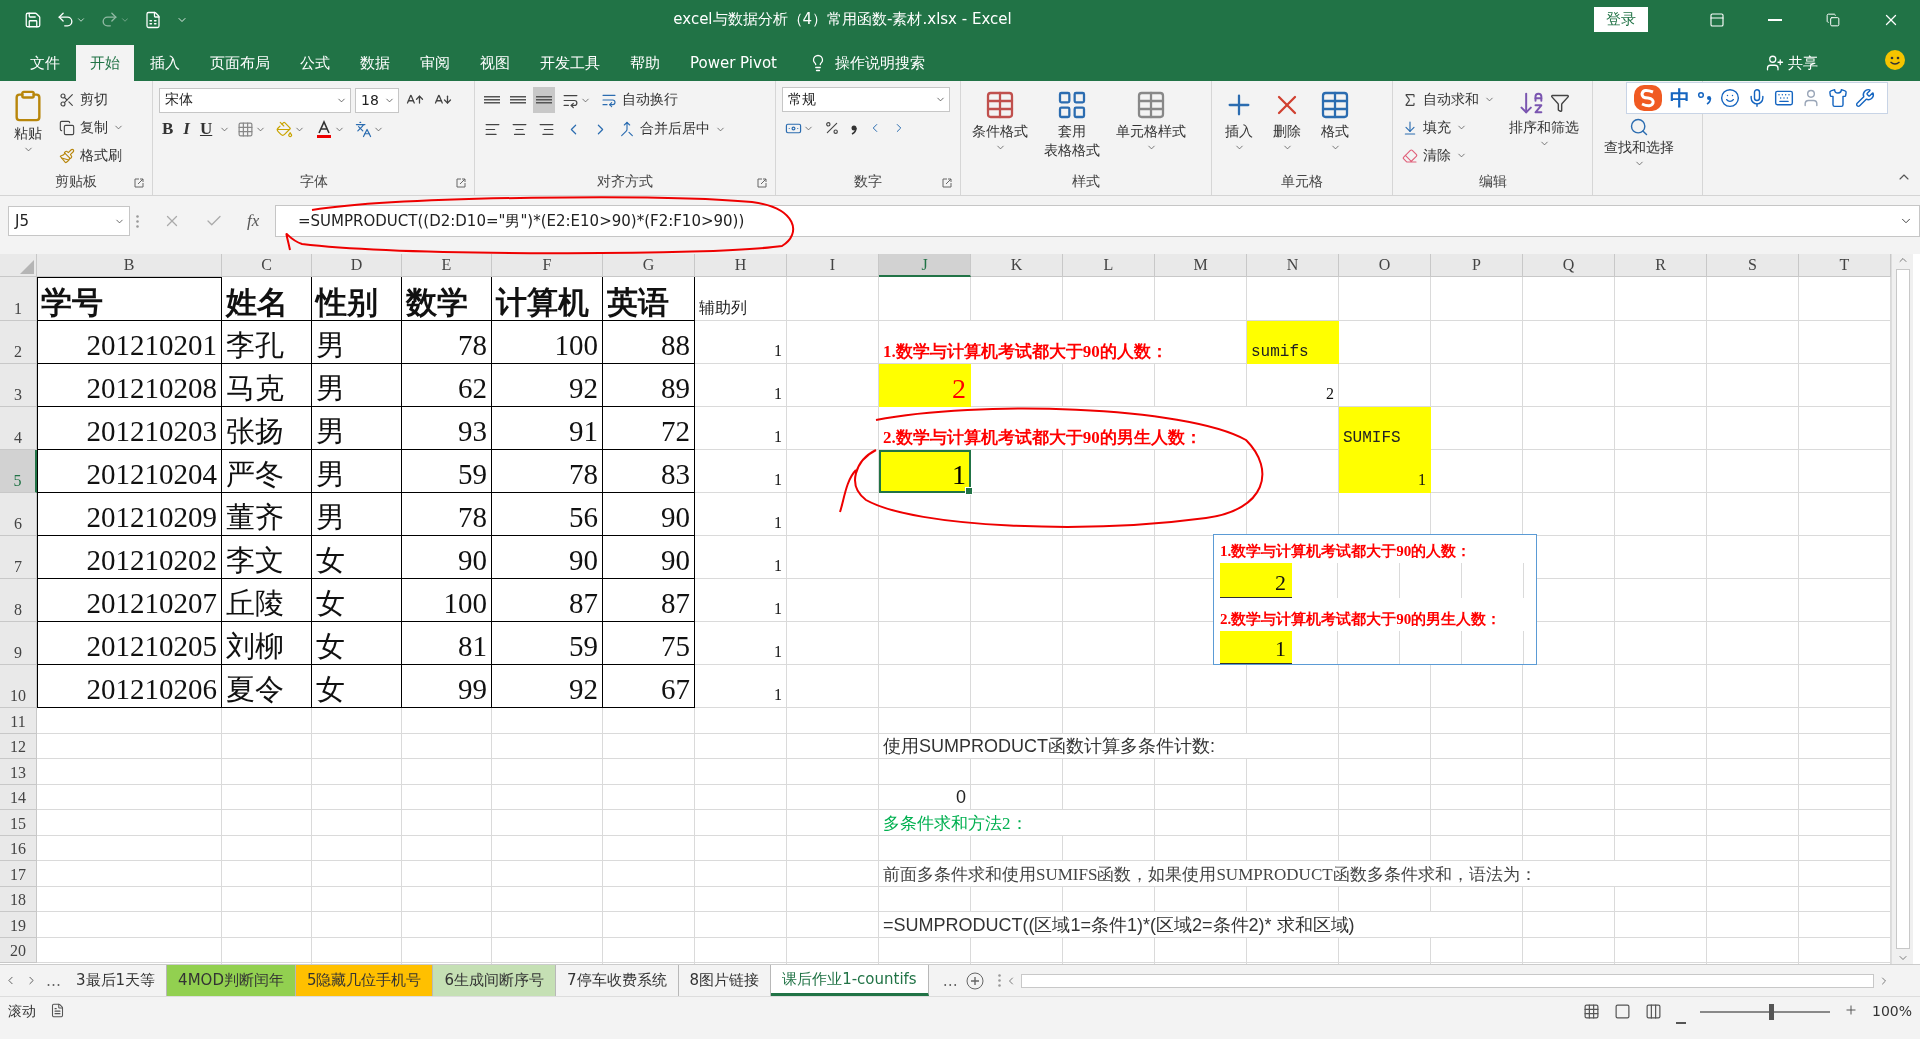 The width and height of the screenshot is (1920, 1039). Describe the element at coordinates (255, 100) in the screenshot. I see `font-name-field: 宋体` at that location.